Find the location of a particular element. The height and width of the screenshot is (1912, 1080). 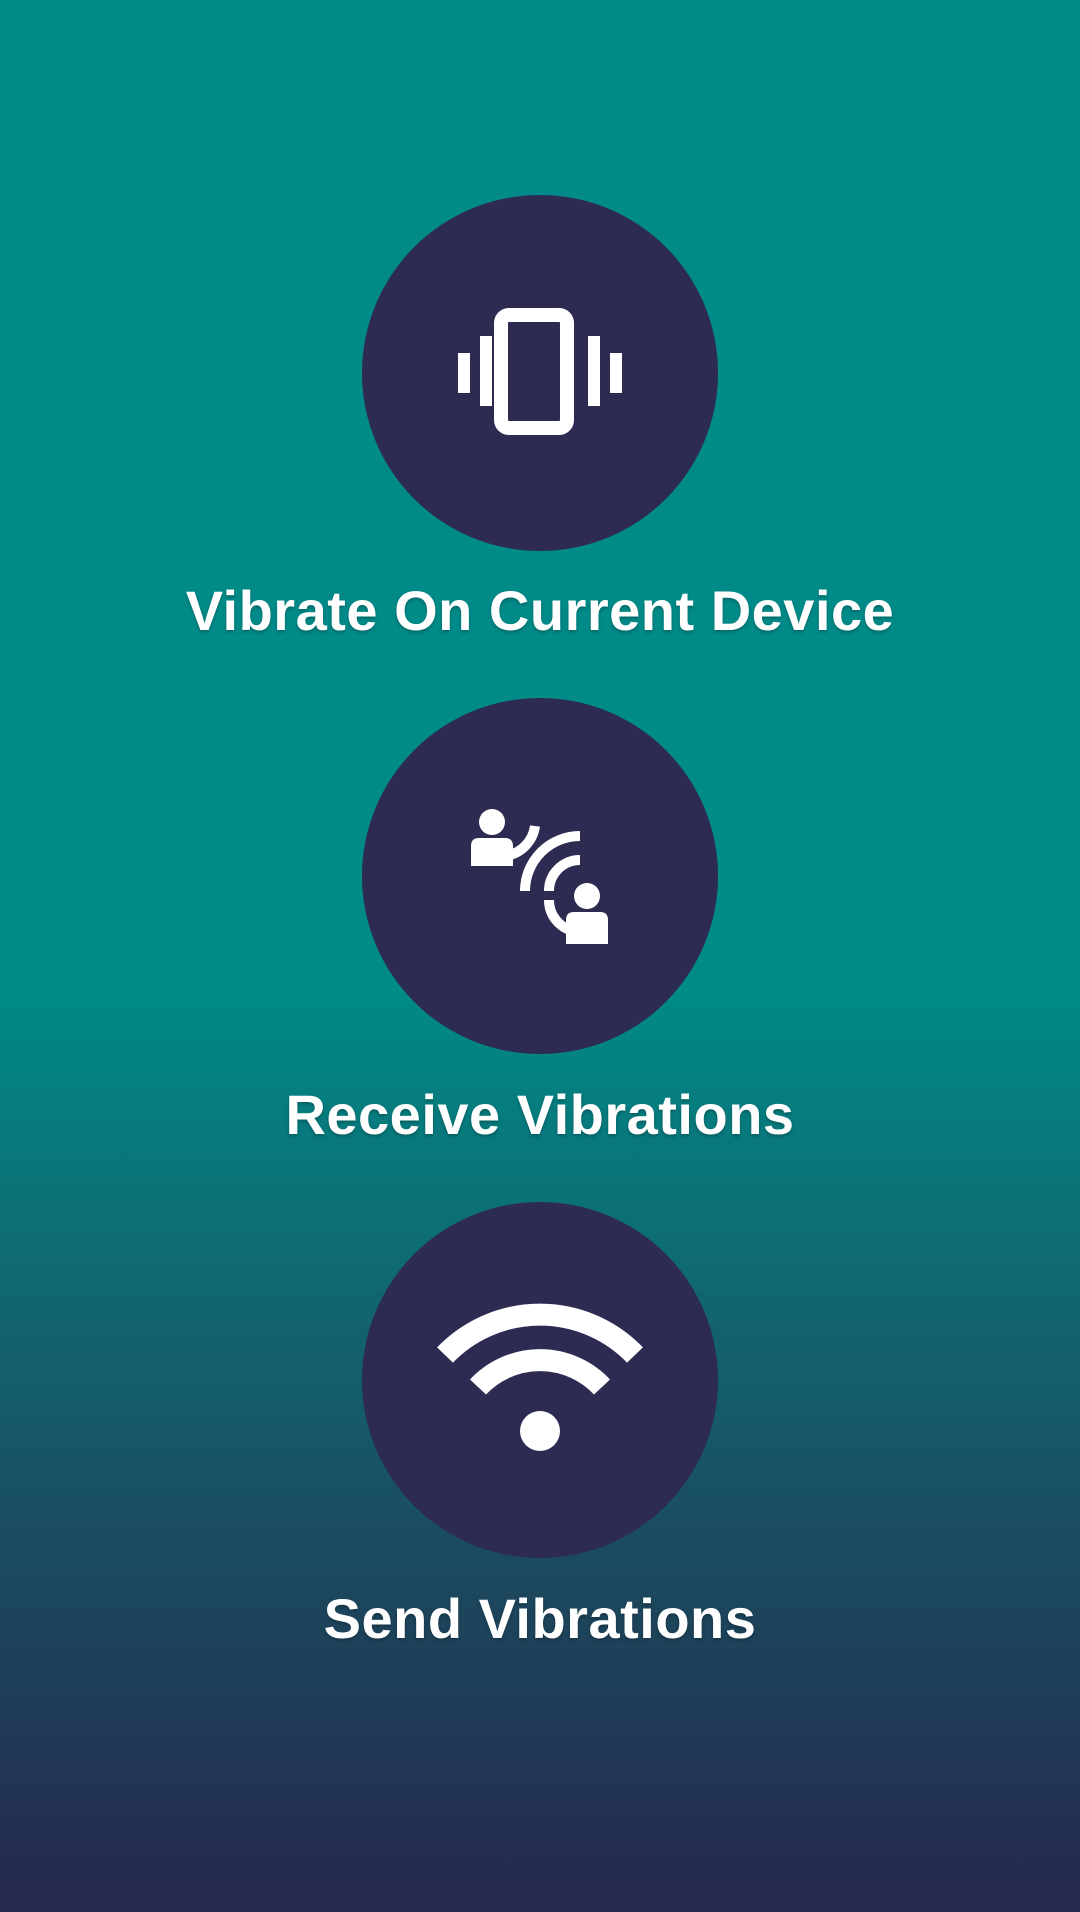

receive-vibrations-button is located at coordinates (540, 876).